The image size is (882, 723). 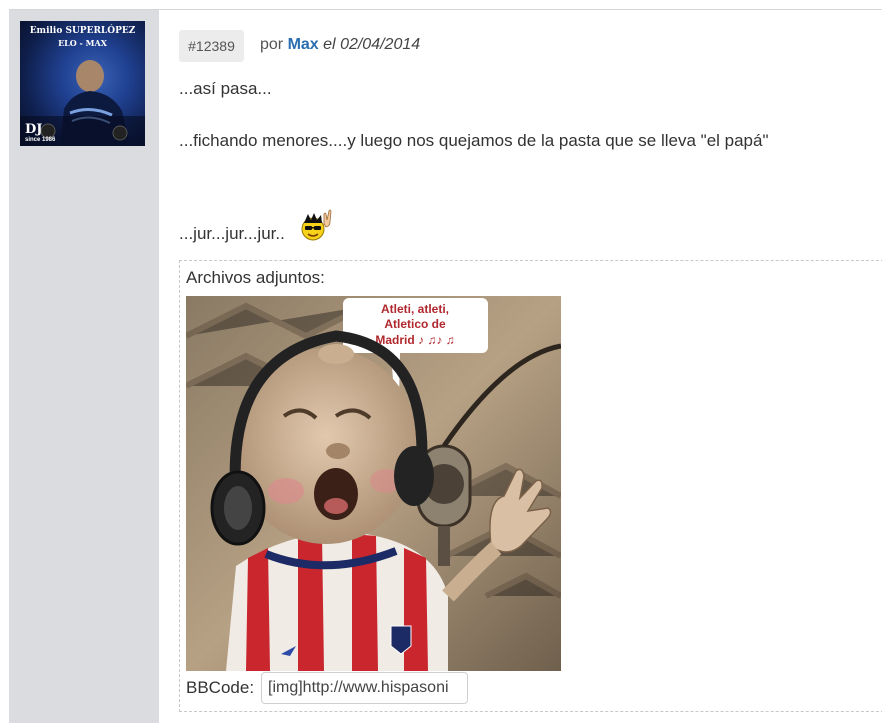 I want to click on author-link: Max, so click(x=303, y=44).